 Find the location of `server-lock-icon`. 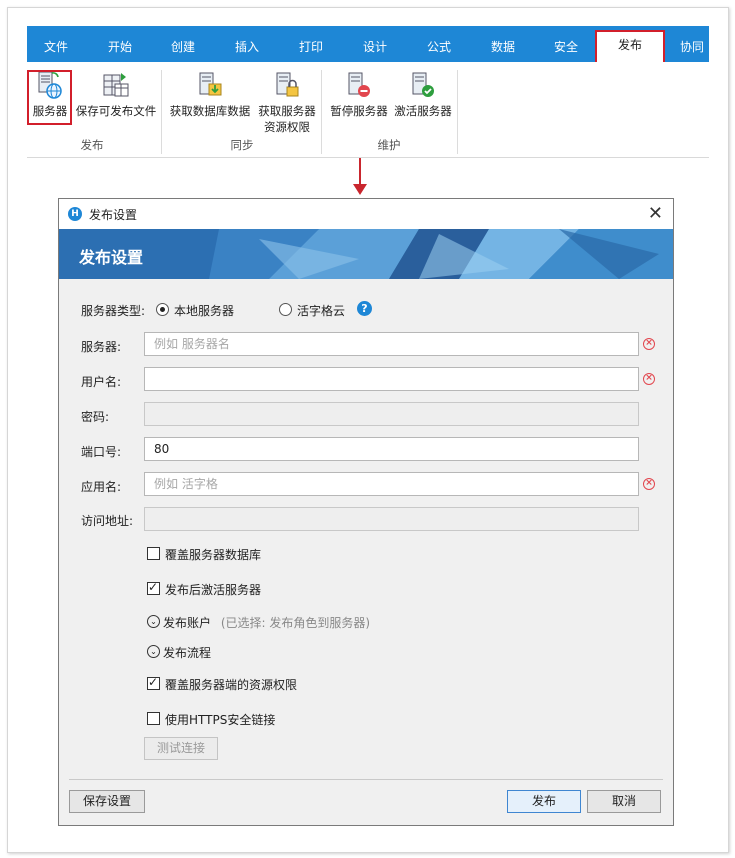

server-lock-icon is located at coordinates (287, 84).